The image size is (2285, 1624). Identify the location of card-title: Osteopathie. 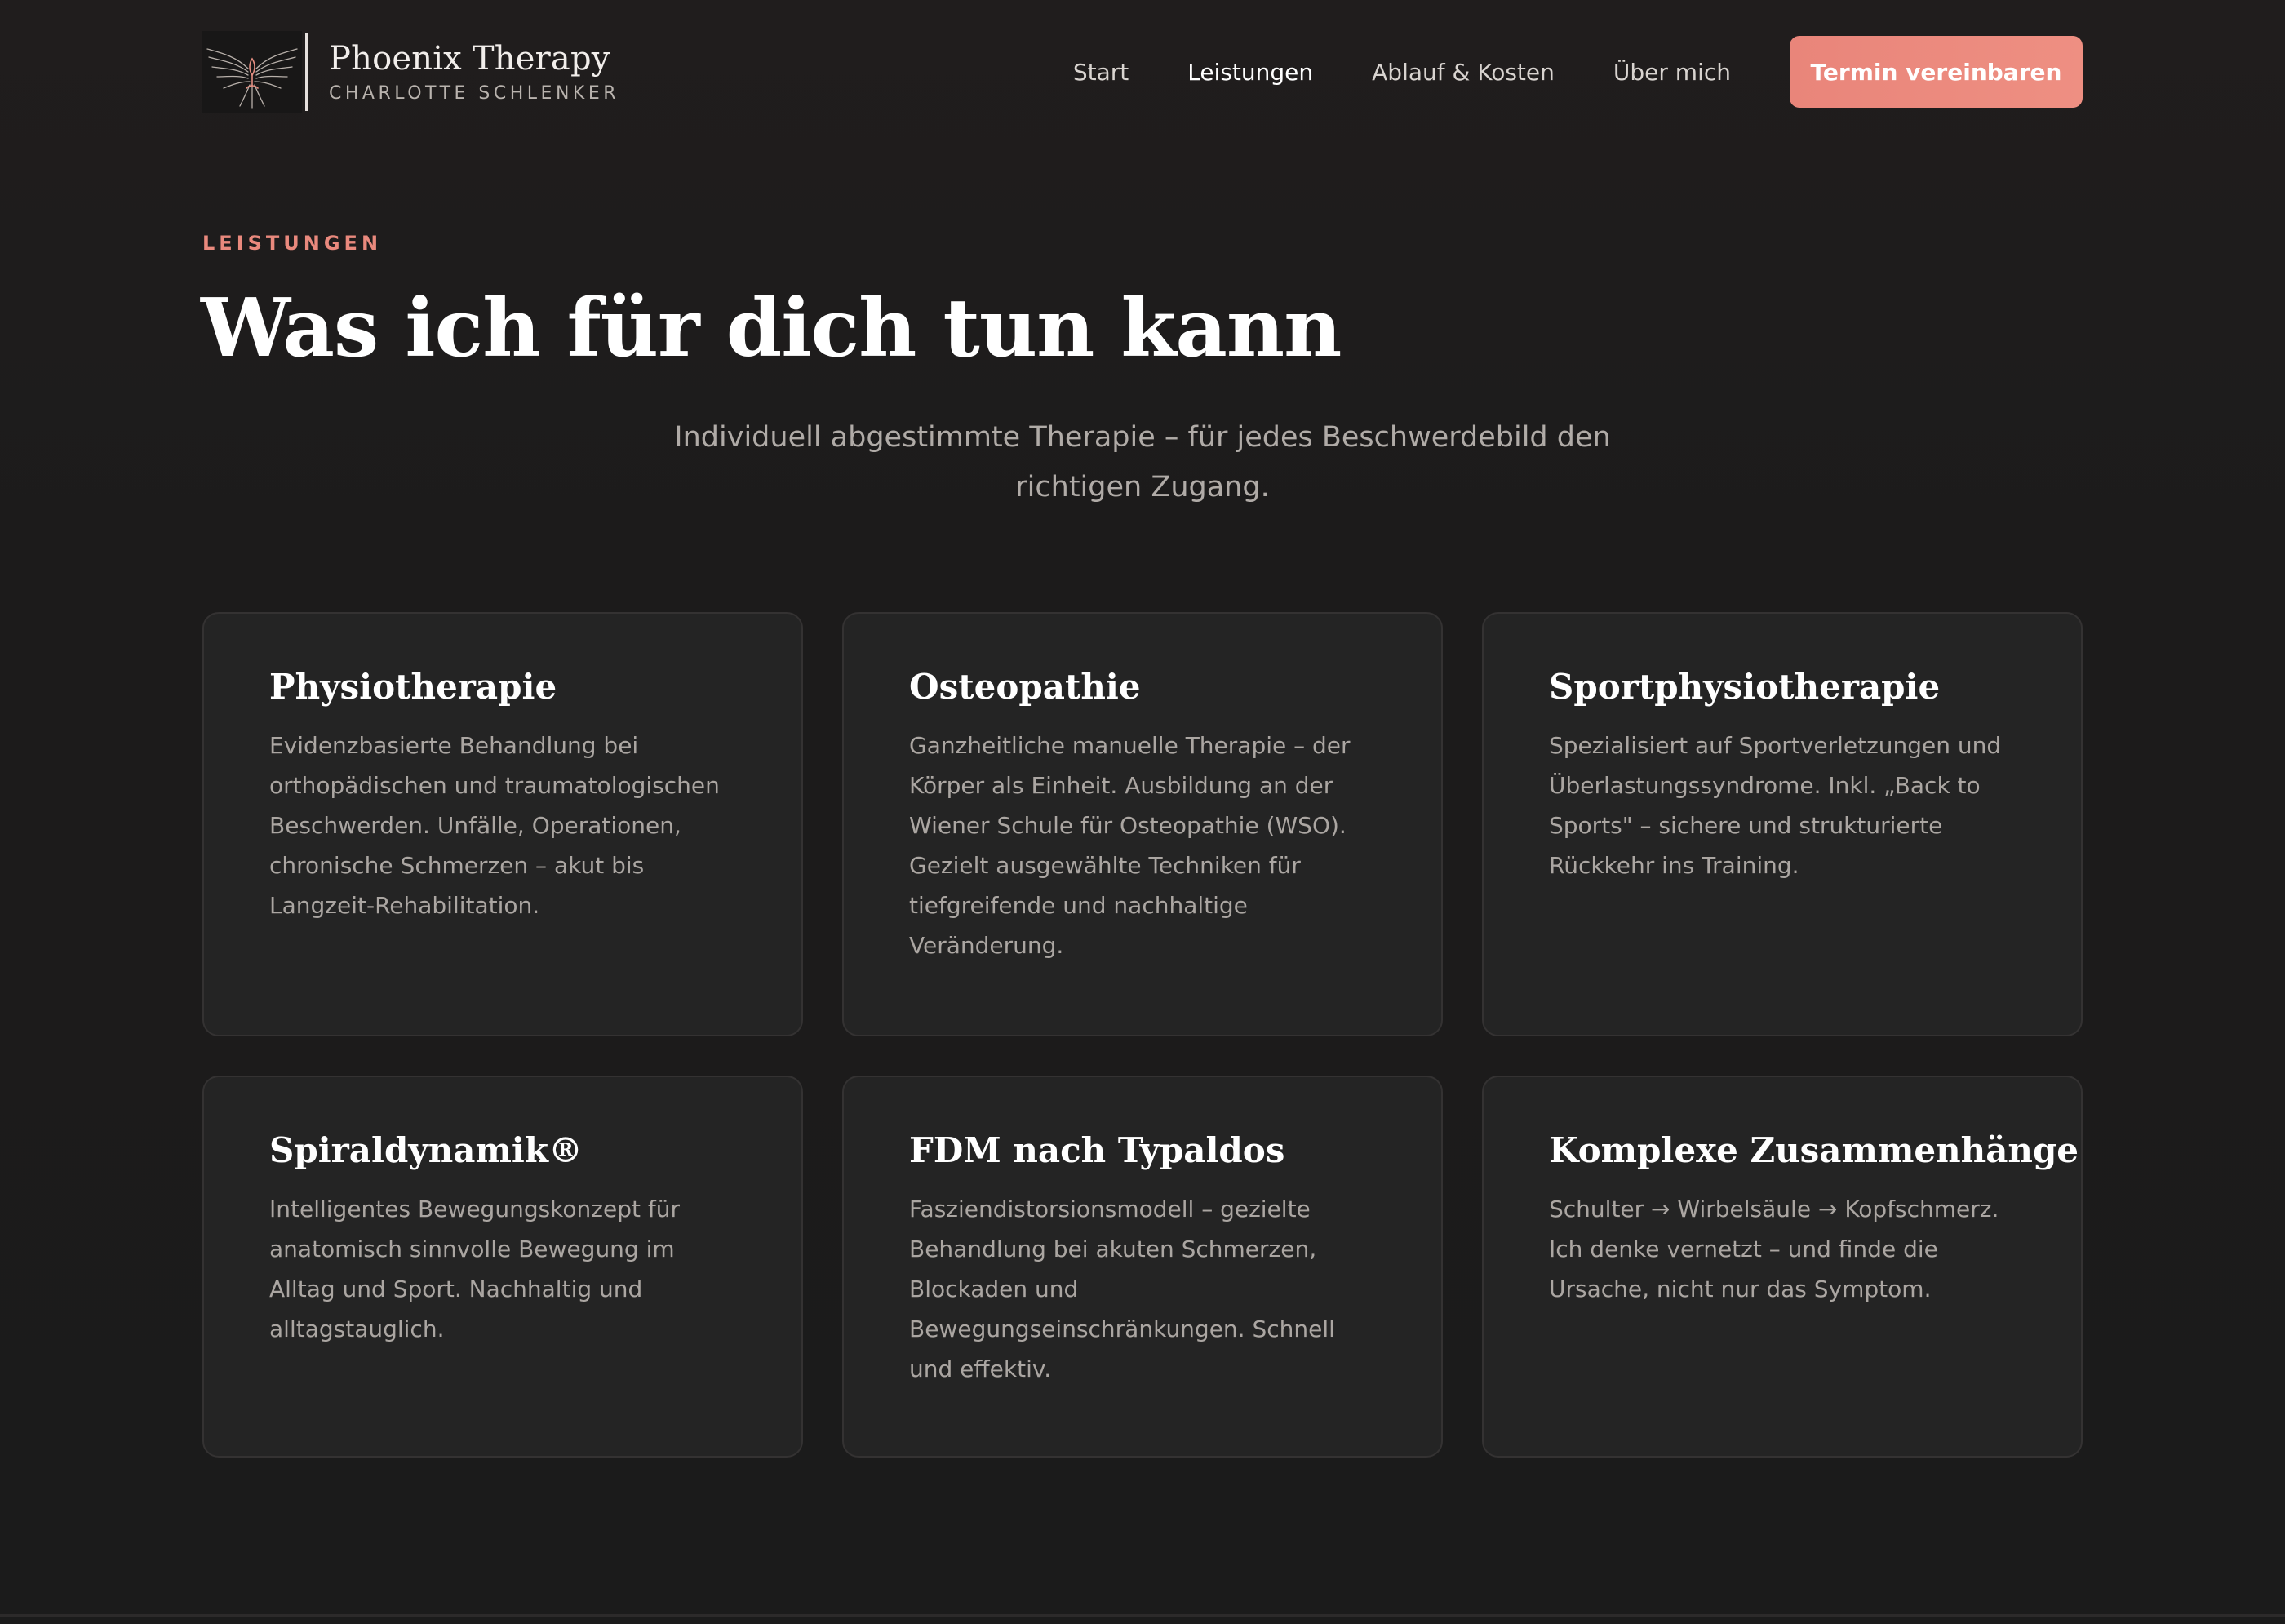
(1025, 687).